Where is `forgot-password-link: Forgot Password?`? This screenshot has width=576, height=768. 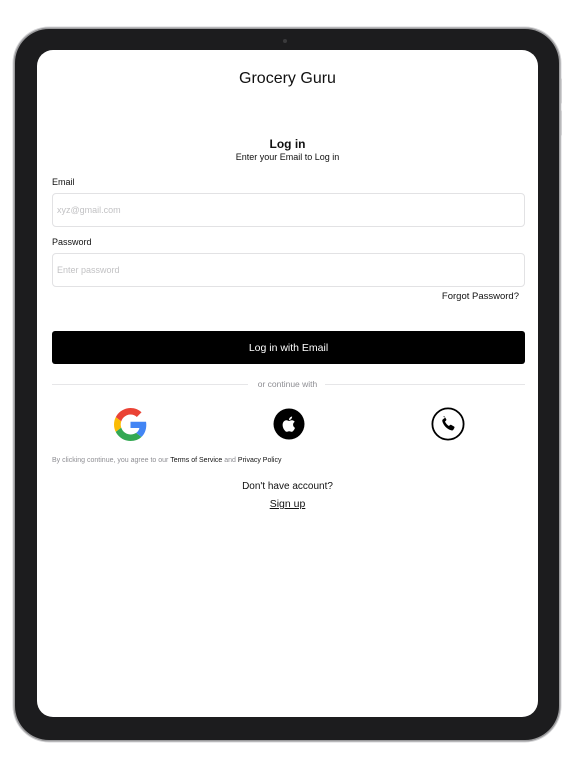
forgot-password-link: Forgot Password? is located at coordinates (480, 296).